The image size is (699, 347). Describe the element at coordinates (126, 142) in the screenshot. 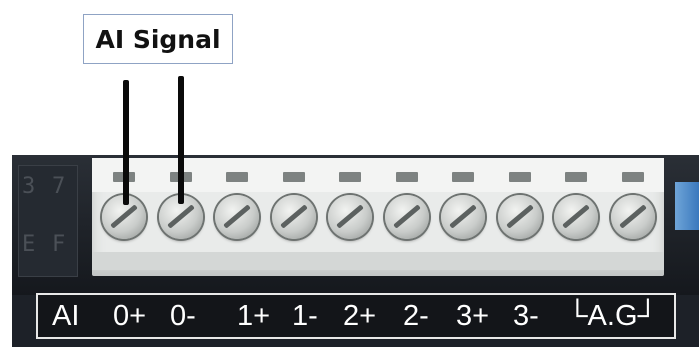

I see `ai-wire-0-plus` at that location.